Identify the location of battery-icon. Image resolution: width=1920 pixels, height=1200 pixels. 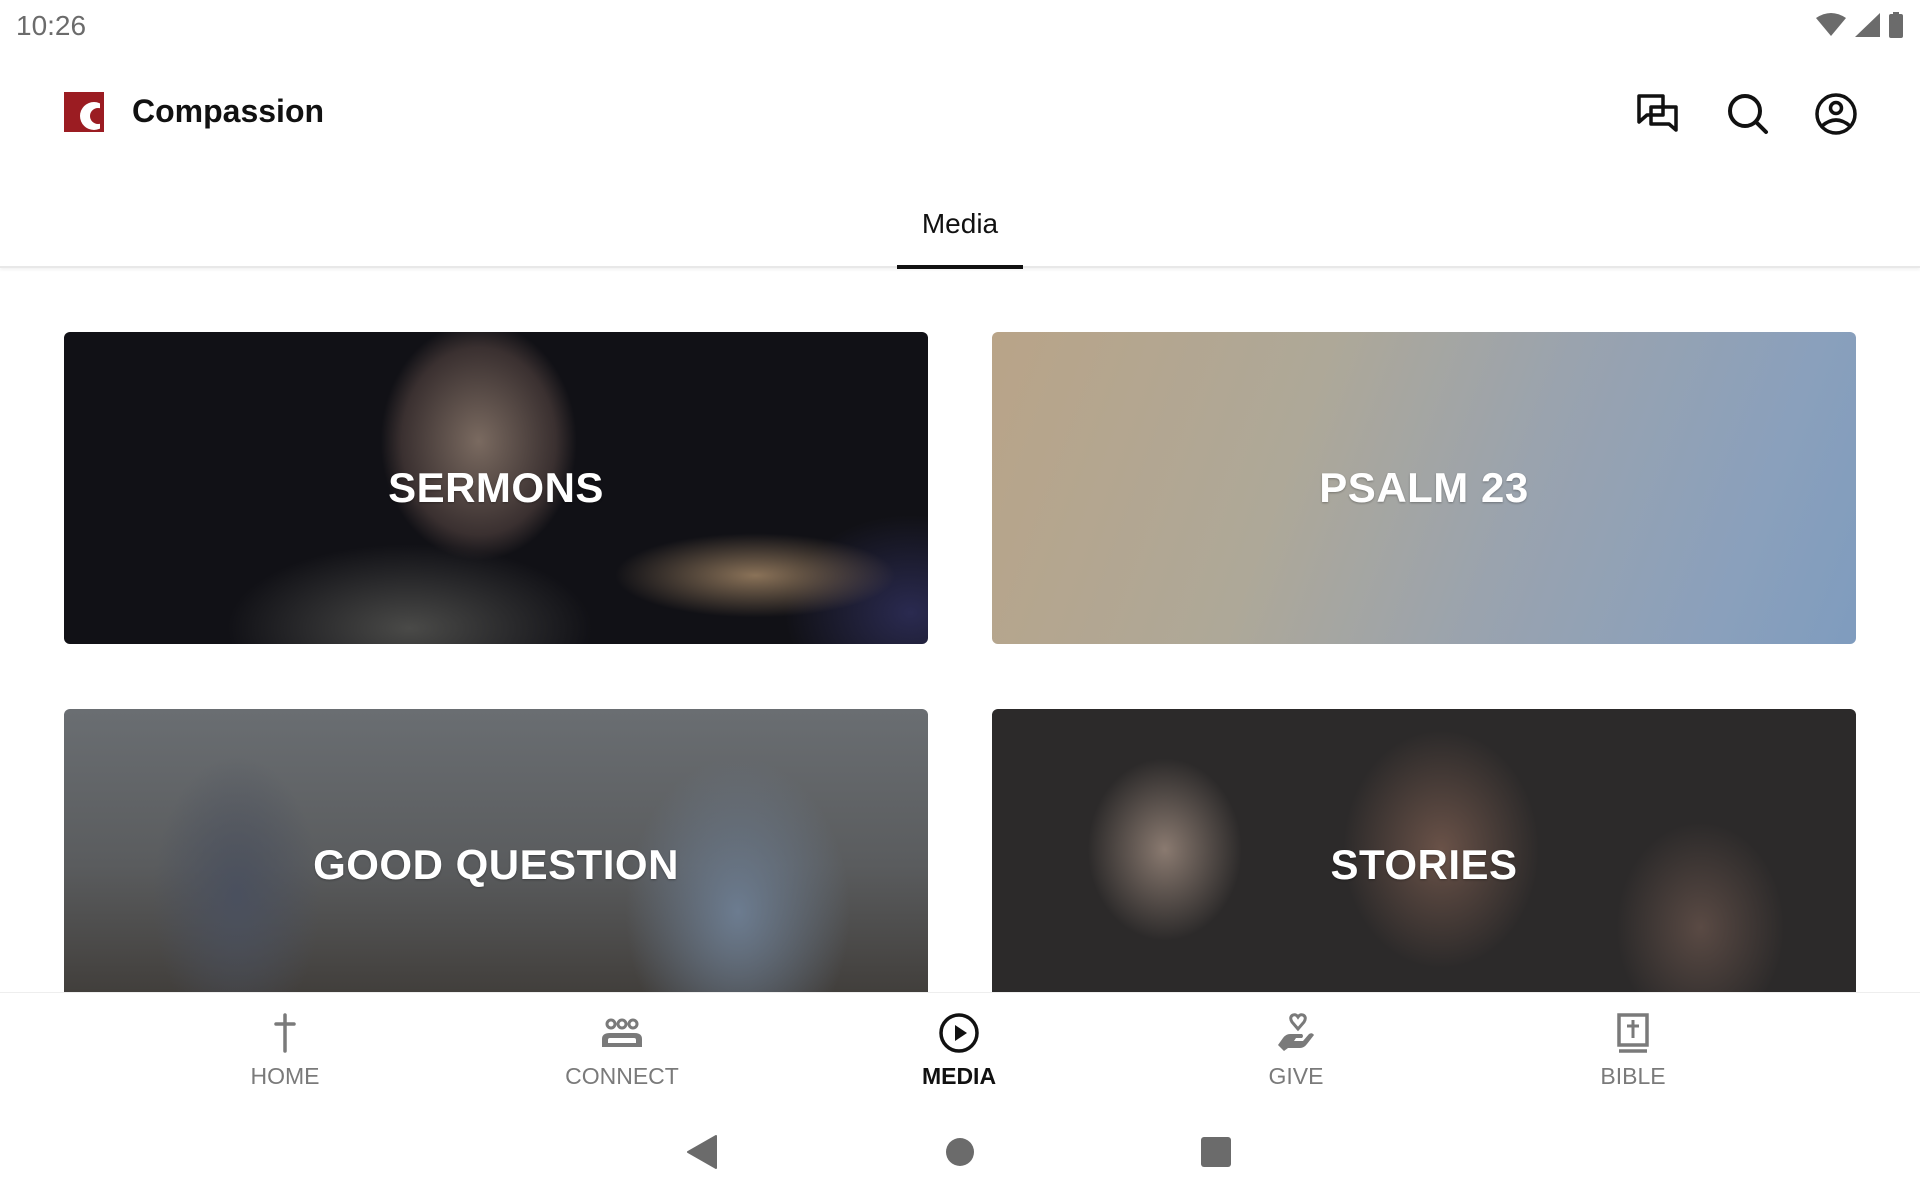
(1896, 25).